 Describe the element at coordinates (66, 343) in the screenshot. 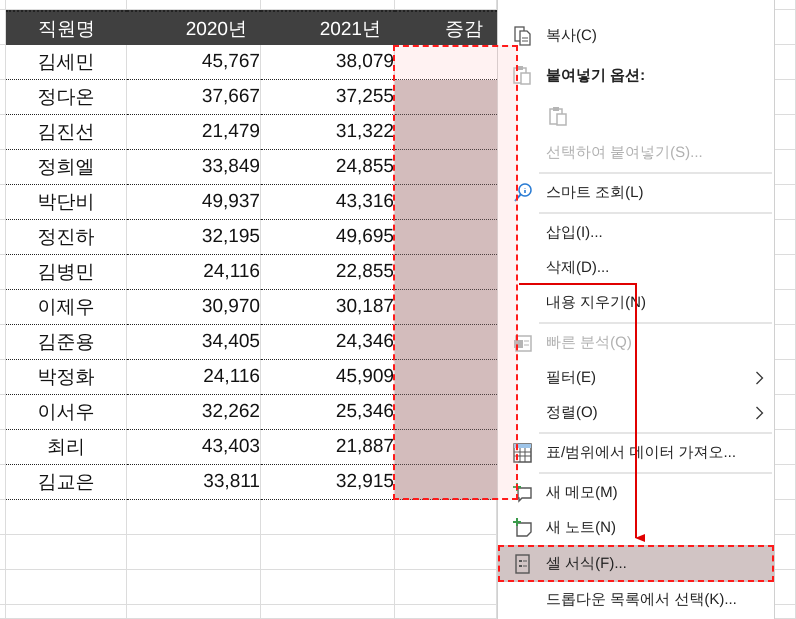

I see `table-cell-text: 김준용` at that location.